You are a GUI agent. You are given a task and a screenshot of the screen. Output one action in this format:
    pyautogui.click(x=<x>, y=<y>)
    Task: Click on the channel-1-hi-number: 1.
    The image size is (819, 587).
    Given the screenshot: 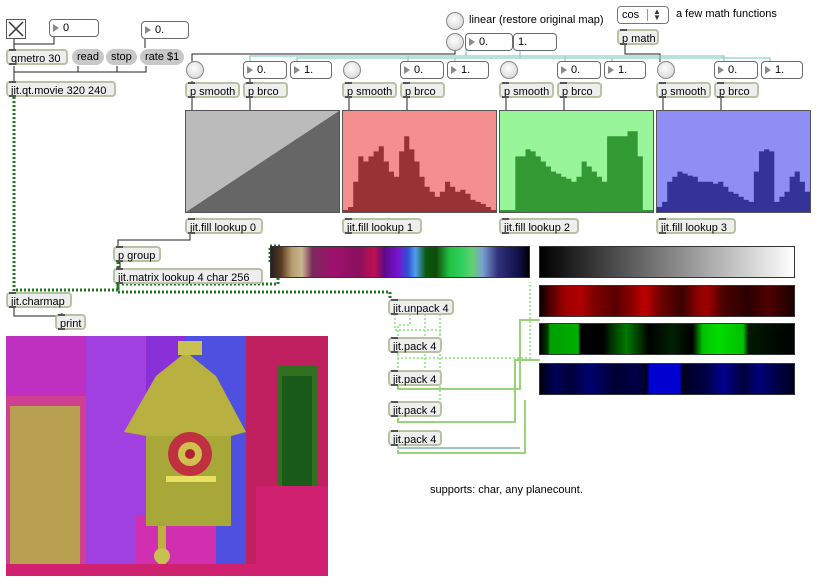 What is the action you would take?
    pyautogui.click(x=468, y=70)
    